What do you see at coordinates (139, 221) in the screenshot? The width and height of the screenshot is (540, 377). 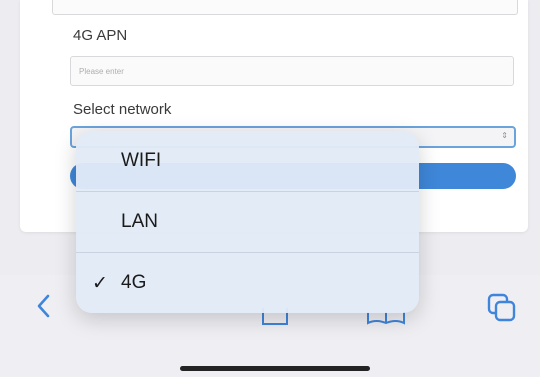 I see `option-label: LAN` at bounding box center [139, 221].